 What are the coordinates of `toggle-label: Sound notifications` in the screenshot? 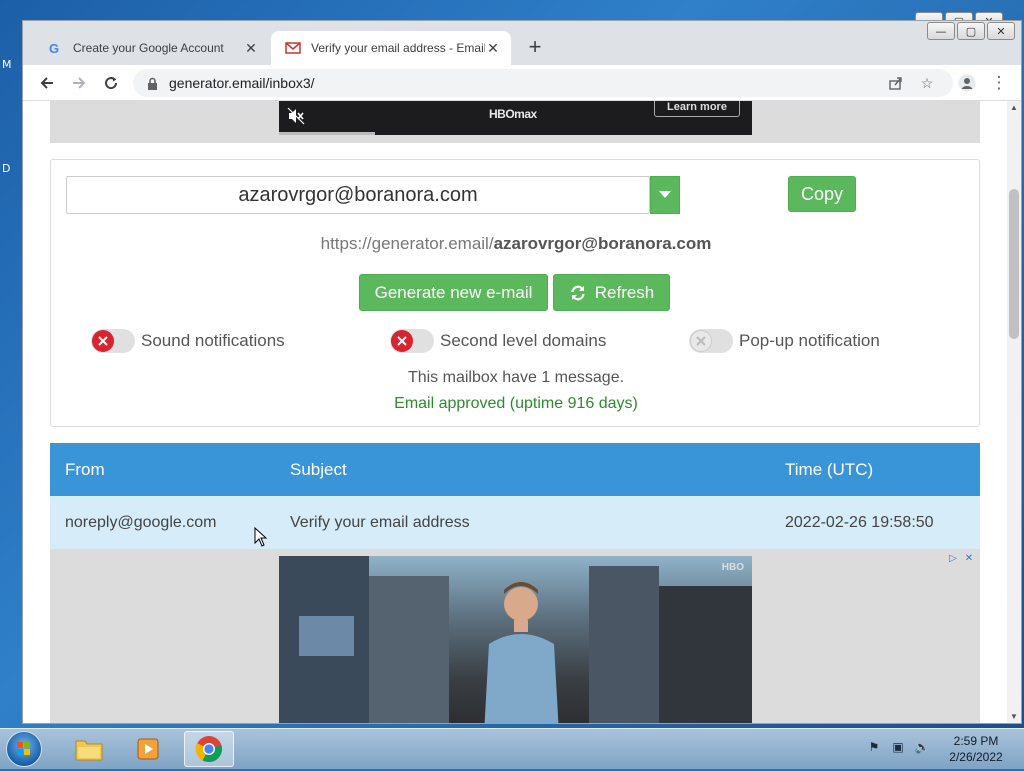 It's located at (213, 340).